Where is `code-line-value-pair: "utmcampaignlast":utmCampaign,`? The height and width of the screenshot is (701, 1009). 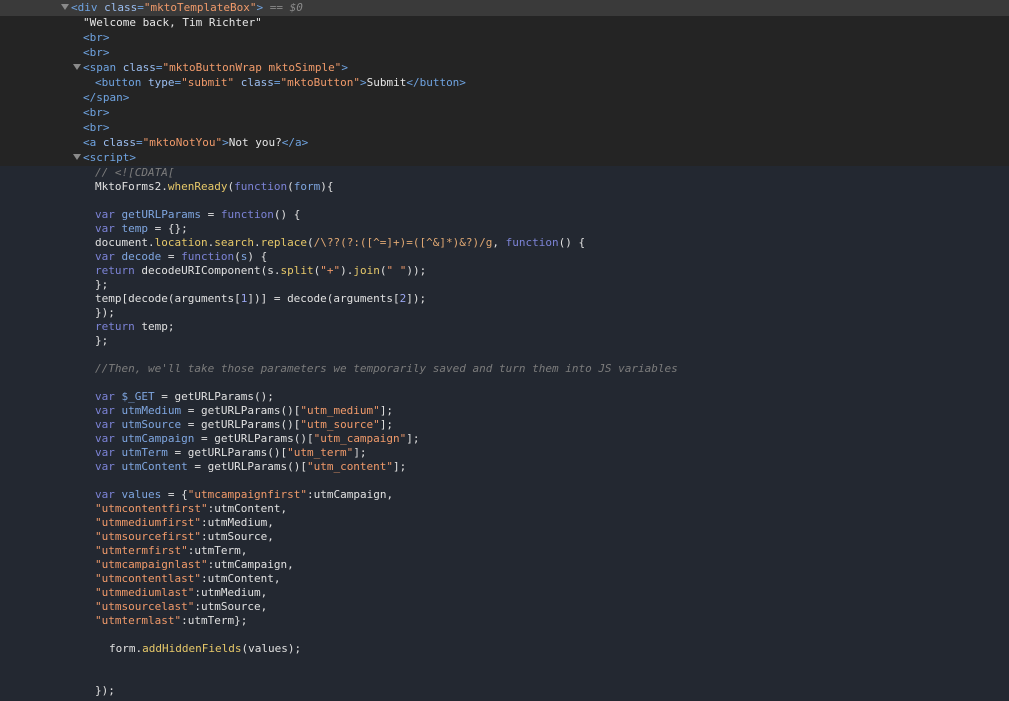 code-line-value-pair: "utmcampaignlast":utmCampaign, is located at coordinates (194, 565).